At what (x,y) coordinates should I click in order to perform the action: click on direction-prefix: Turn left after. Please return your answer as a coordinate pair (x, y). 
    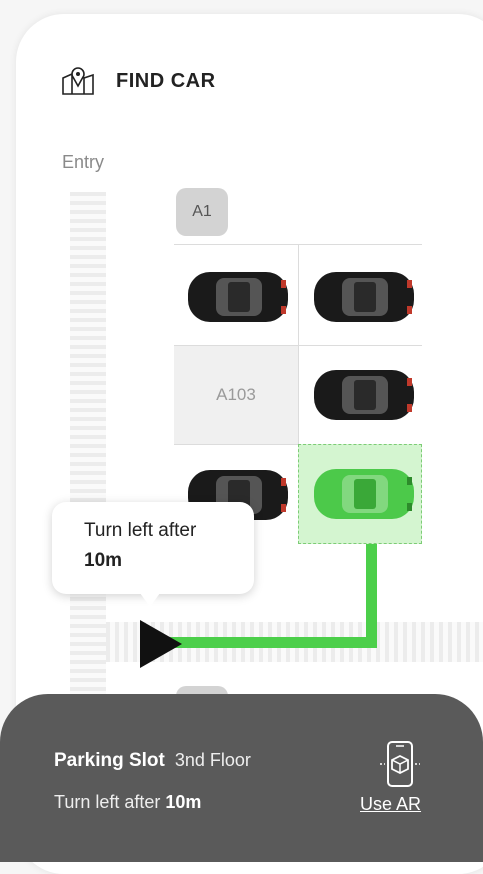
    Looking at the image, I should click on (107, 802).